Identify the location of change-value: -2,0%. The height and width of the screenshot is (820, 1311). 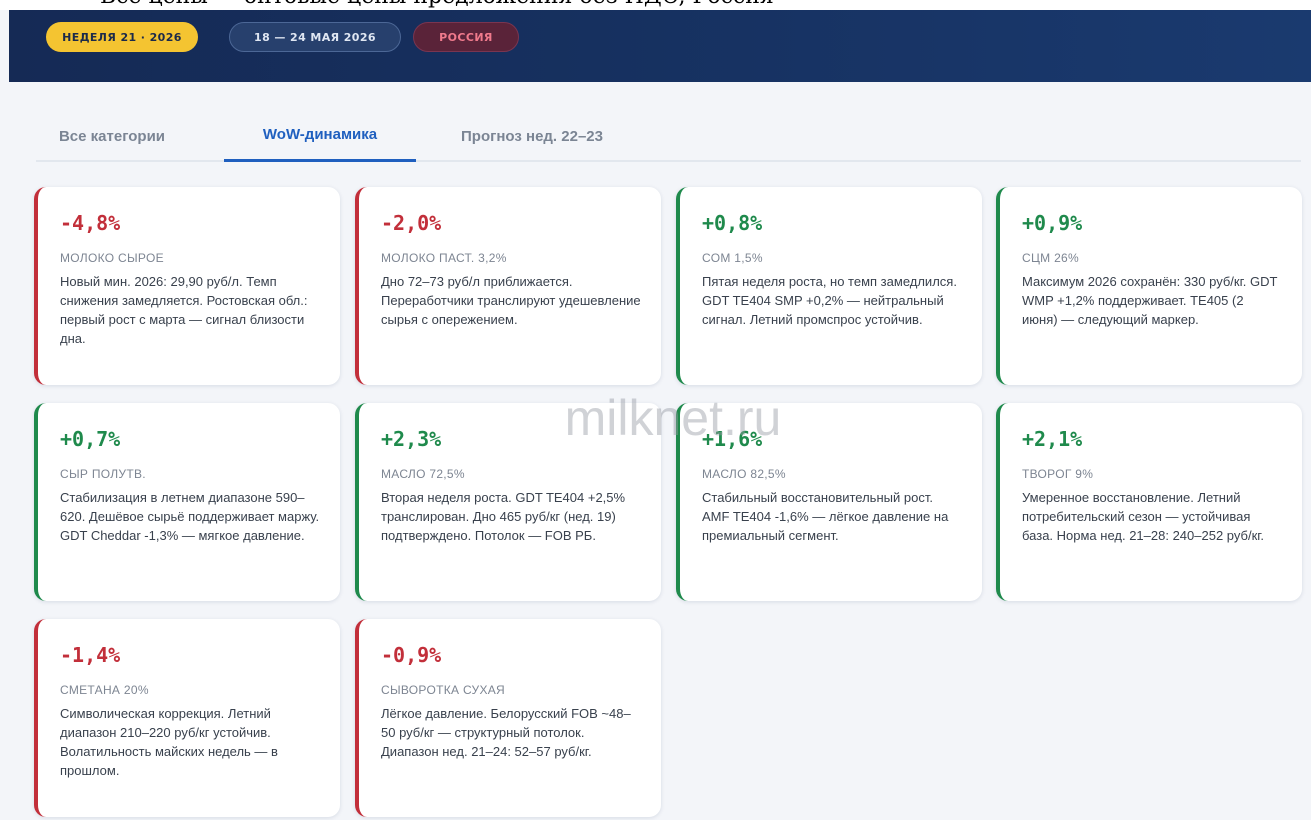
(411, 223).